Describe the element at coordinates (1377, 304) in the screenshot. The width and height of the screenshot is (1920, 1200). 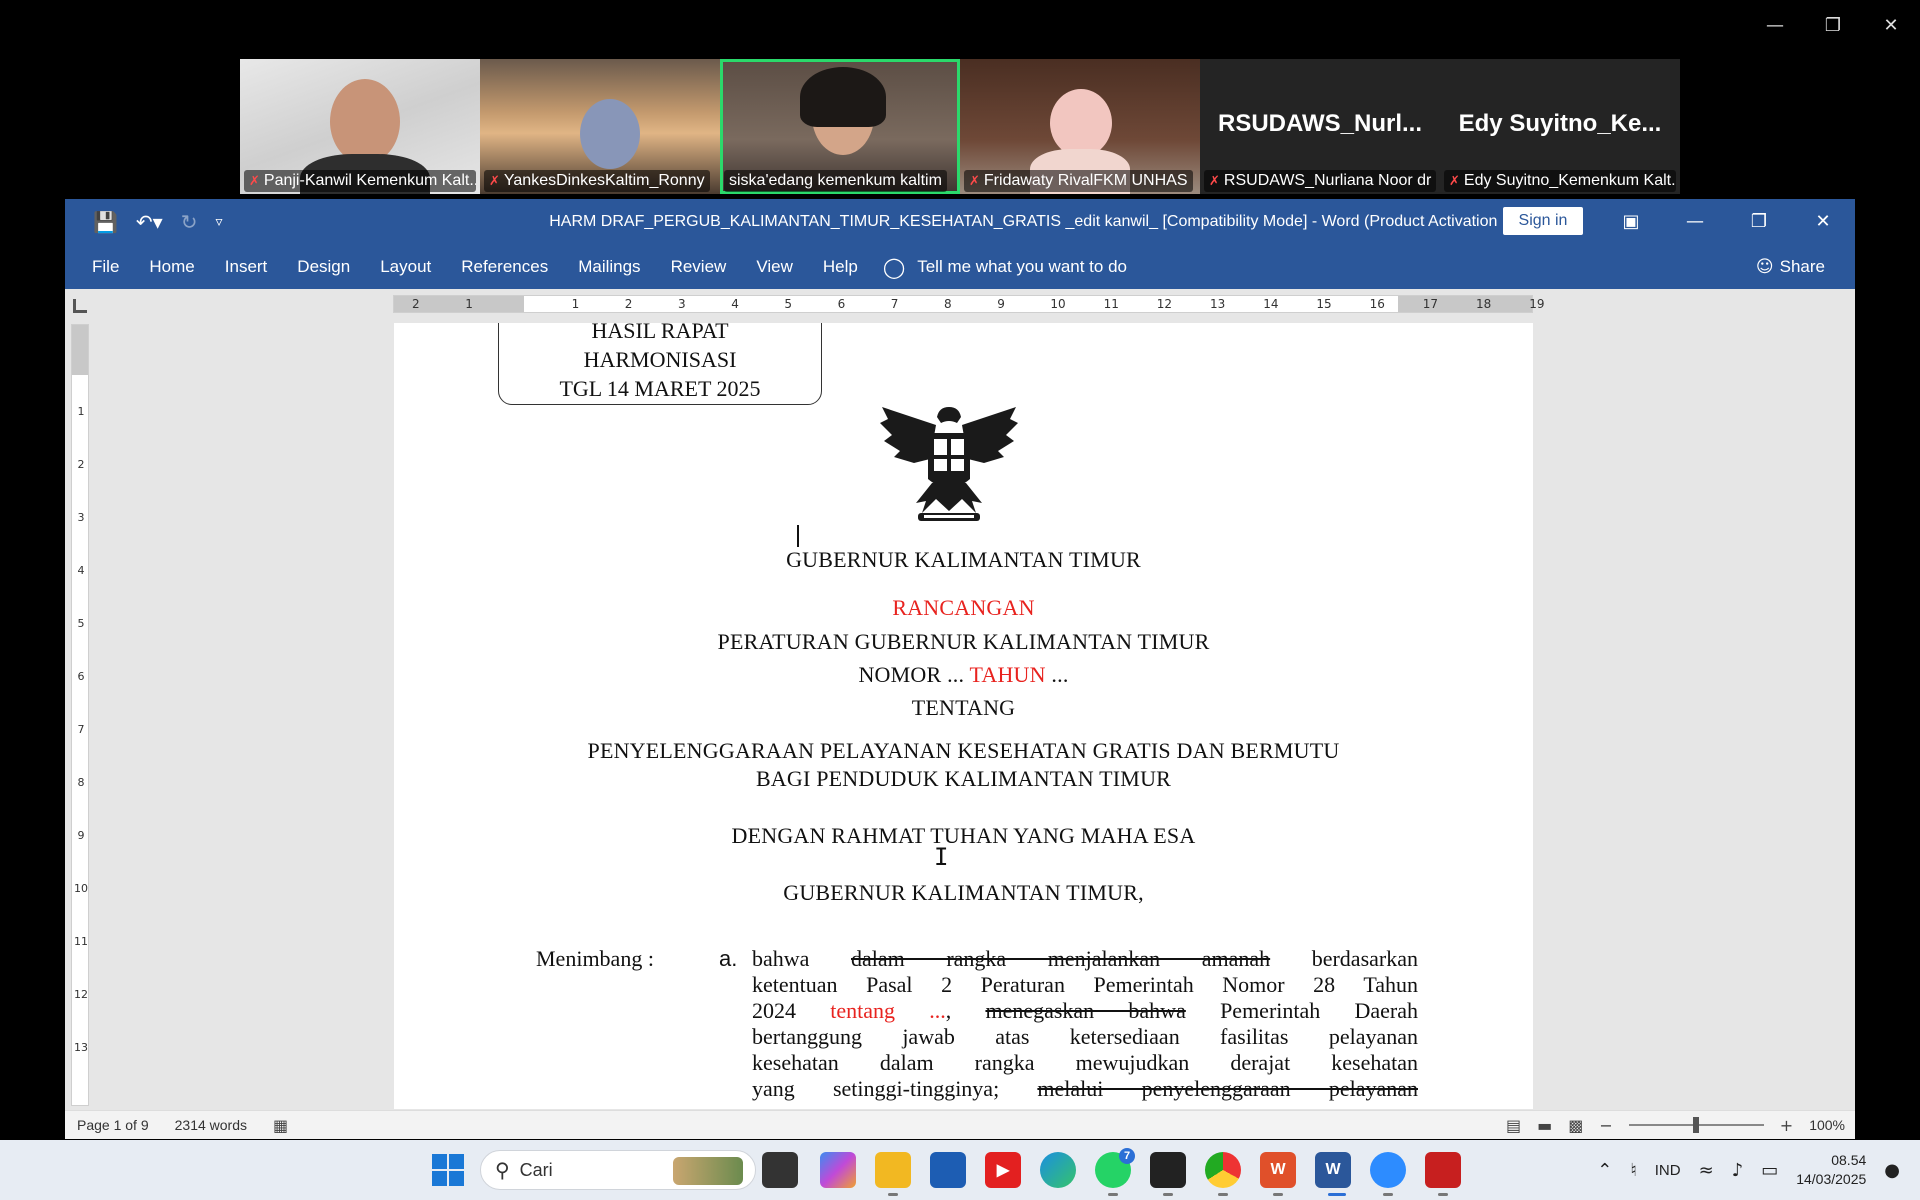
I see `ruler-number: 16` at that location.